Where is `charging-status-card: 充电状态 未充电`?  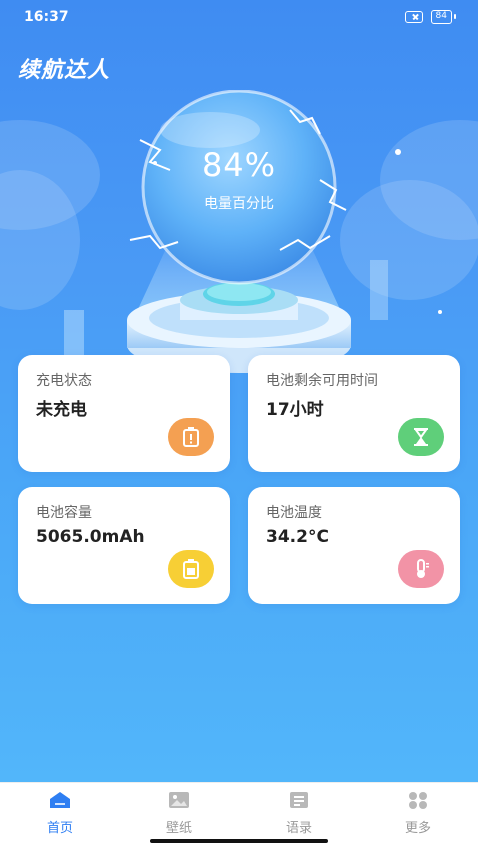 charging-status-card: 充电状态 未充电 is located at coordinates (124, 413).